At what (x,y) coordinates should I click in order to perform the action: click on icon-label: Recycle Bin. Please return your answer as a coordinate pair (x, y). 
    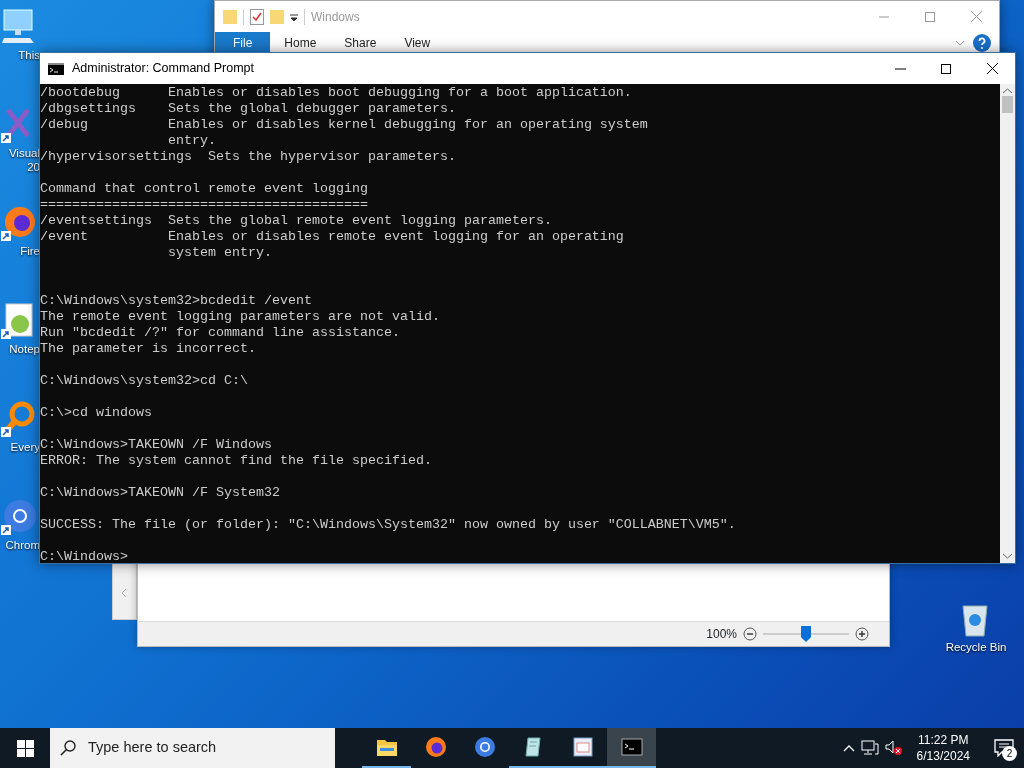
    Looking at the image, I should click on (976, 647).